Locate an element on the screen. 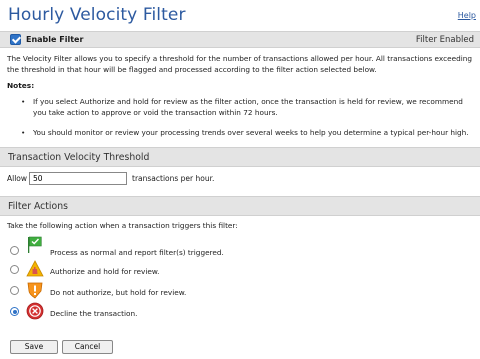  page-title: Hourly Velocity Filter is located at coordinates (97, 15).